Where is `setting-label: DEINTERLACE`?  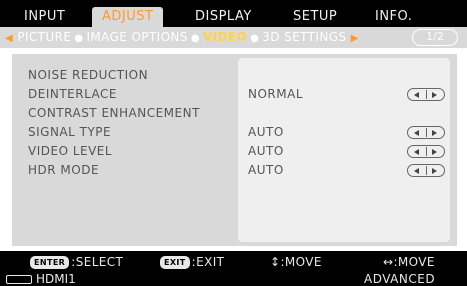
setting-label: DEINTERLACE is located at coordinates (73, 94).